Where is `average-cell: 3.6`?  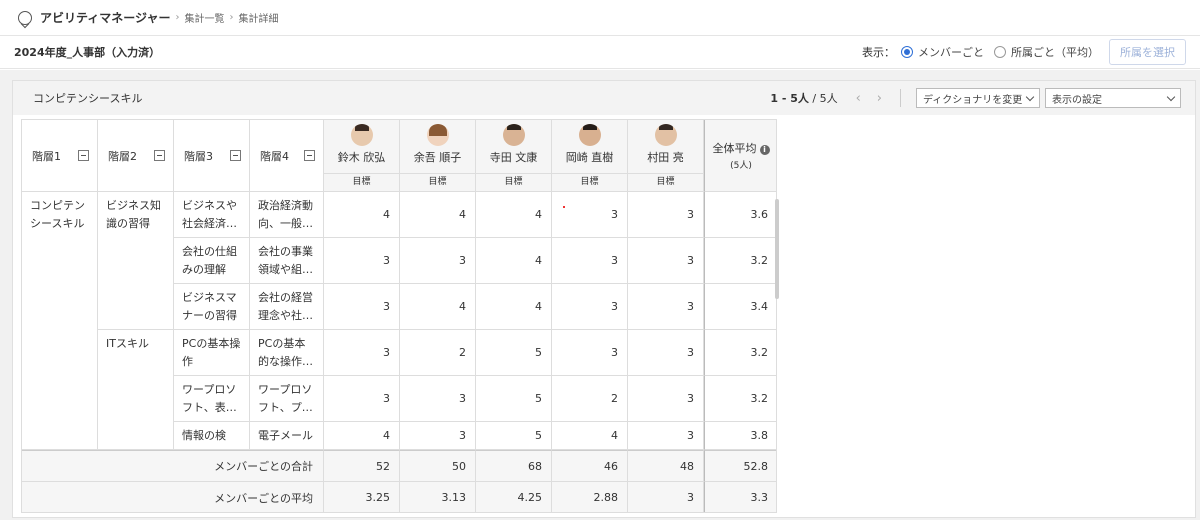 average-cell: 3.6 is located at coordinates (740, 215).